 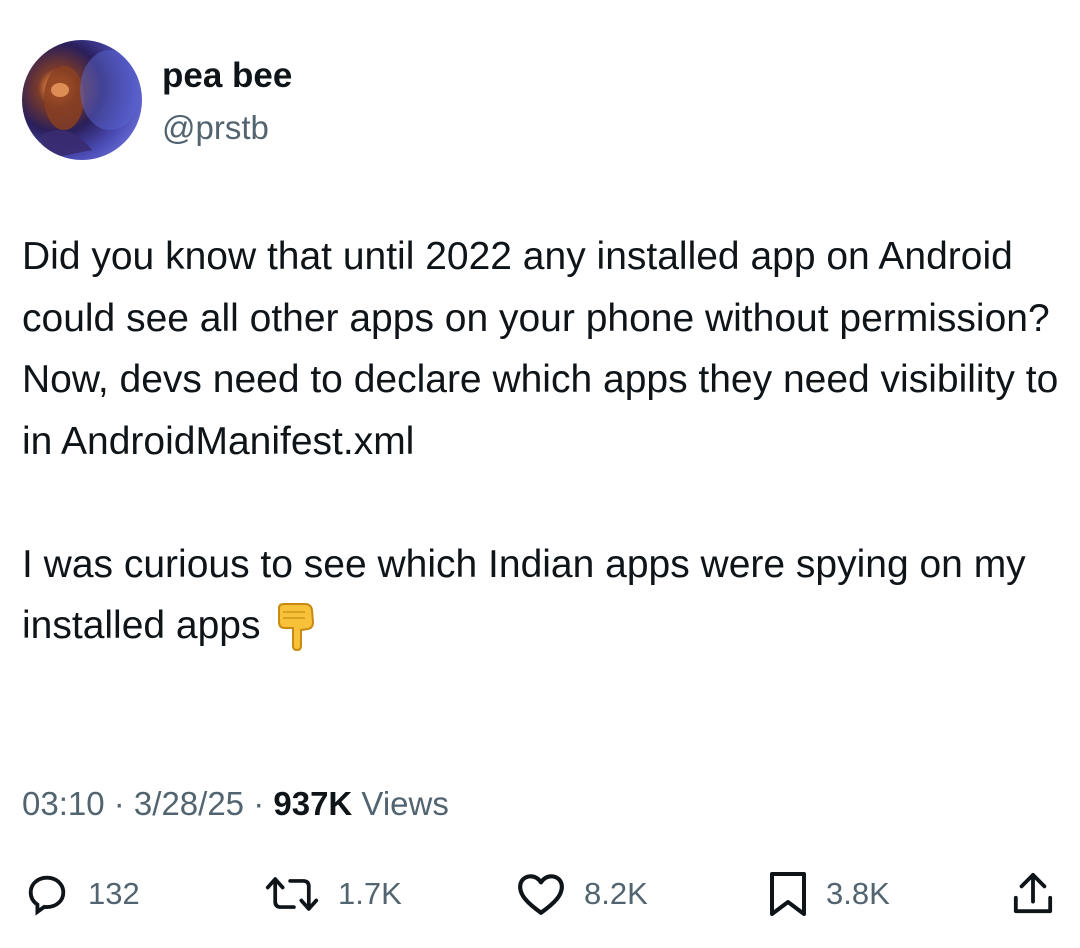 I want to click on tweet-meta: 03:10 · 3/28/25 · 937K Views, so click(x=235, y=804).